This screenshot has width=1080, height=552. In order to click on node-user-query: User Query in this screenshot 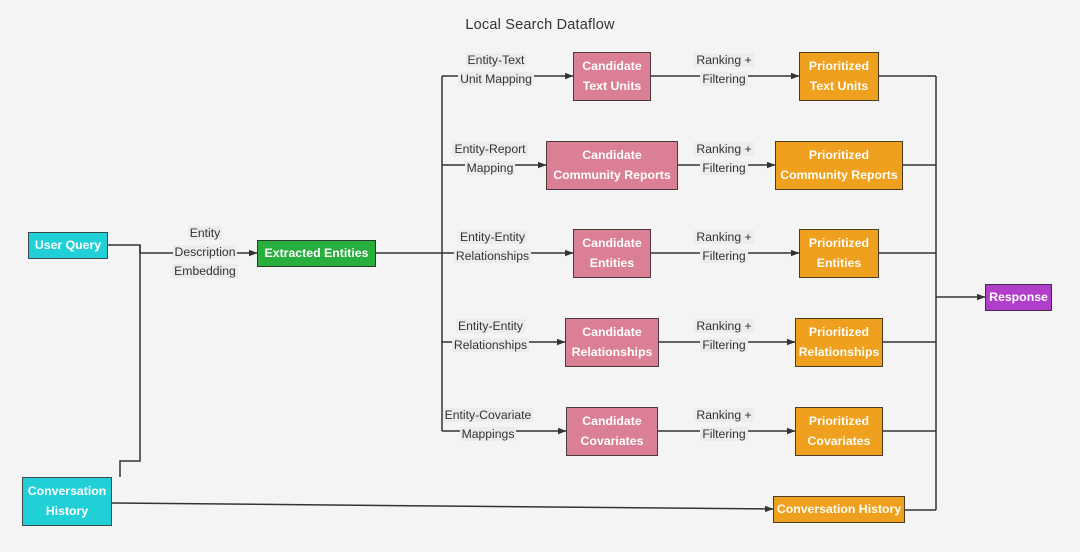, I will do `click(68, 245)`.